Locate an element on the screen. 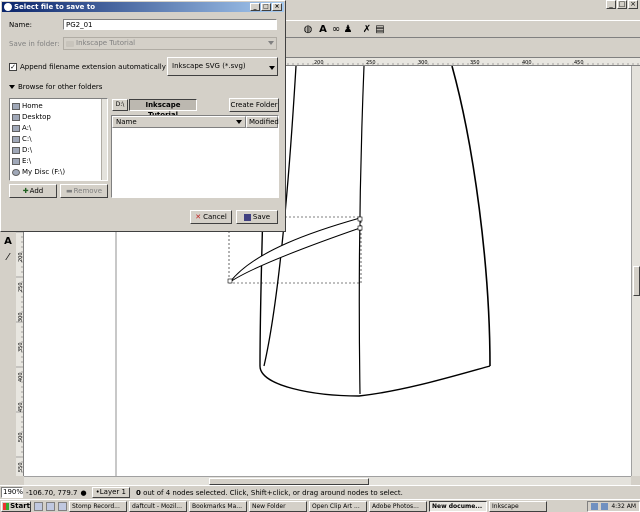 The height and width of the screenshot is (512, 640). name-label: Name: is located at coordinates (21, 25).